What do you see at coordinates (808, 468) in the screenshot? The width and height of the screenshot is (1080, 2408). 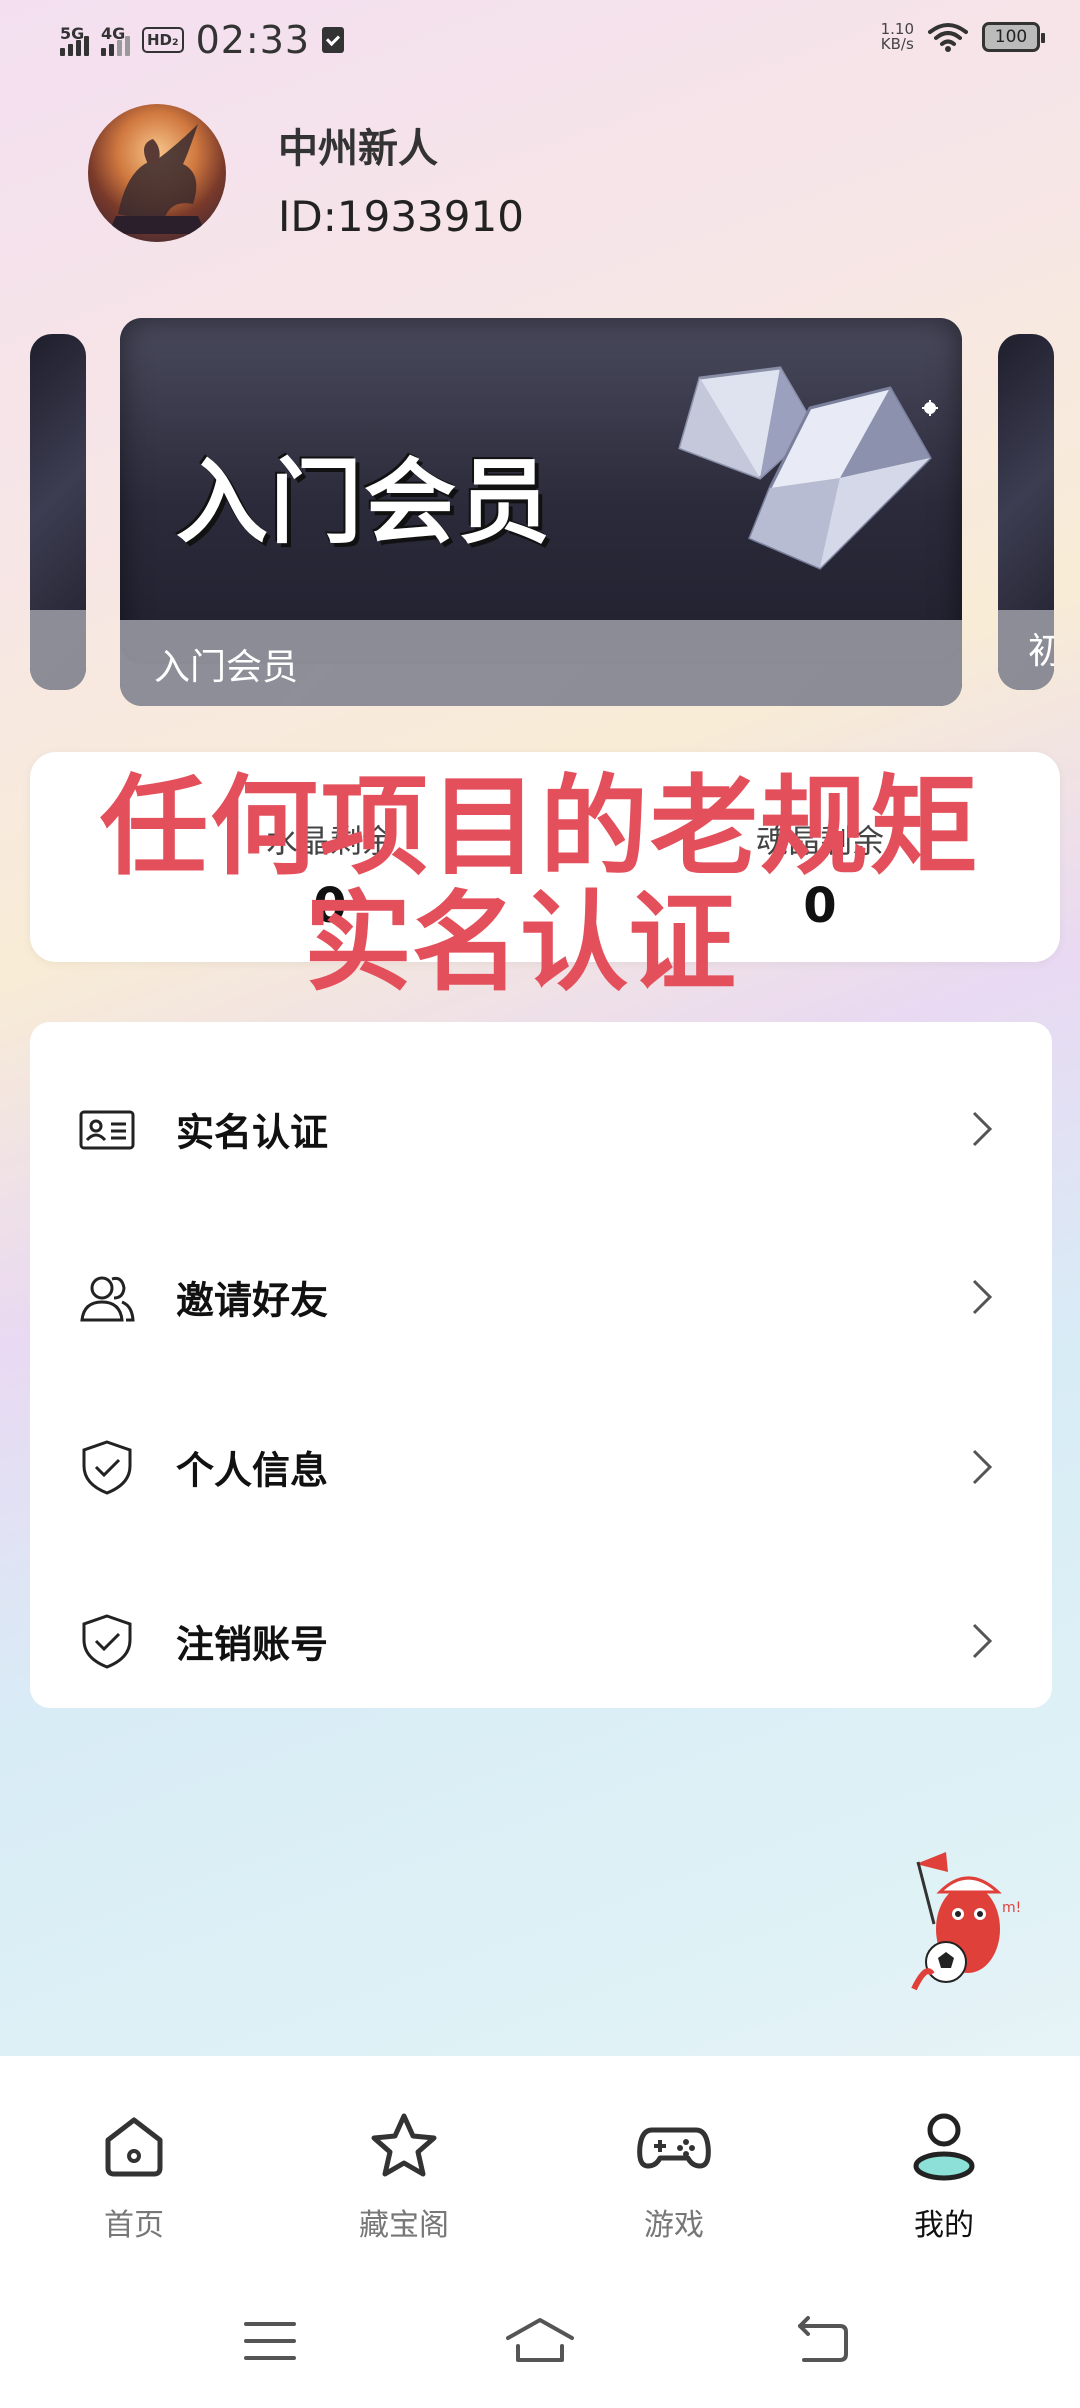 I see `diamond-heart-icon` at bounding box center [808, 468].